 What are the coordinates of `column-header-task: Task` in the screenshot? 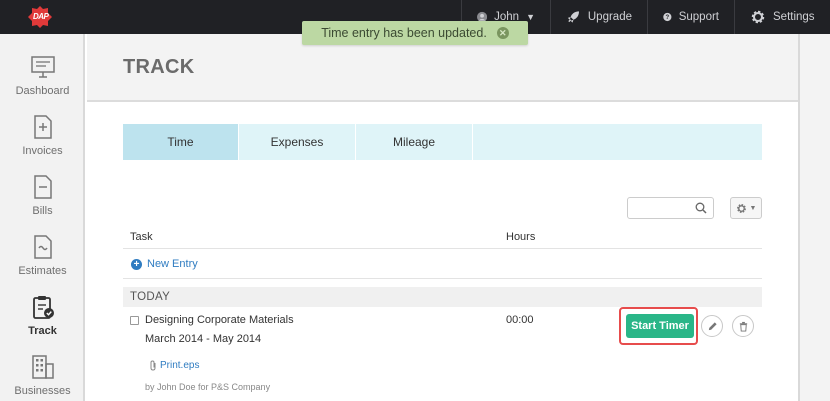 It's located at (141, 237).